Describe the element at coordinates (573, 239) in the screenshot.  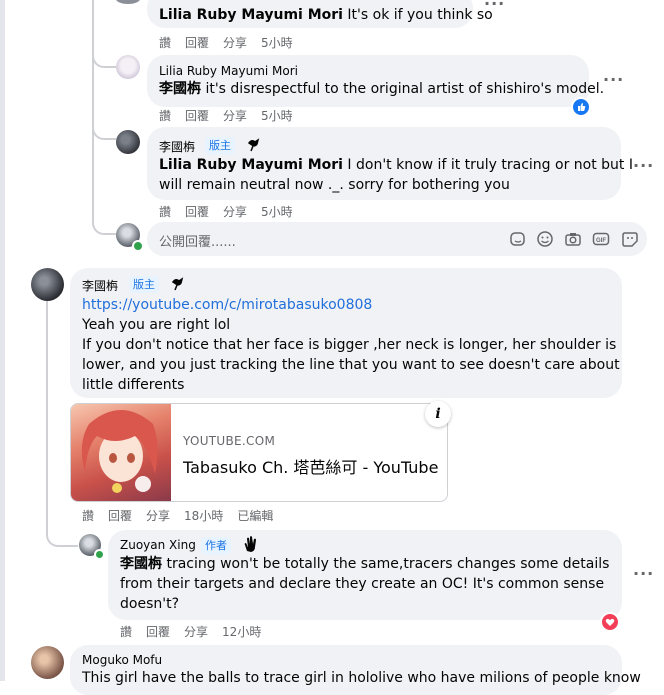
I see `camera-icon` at that location.